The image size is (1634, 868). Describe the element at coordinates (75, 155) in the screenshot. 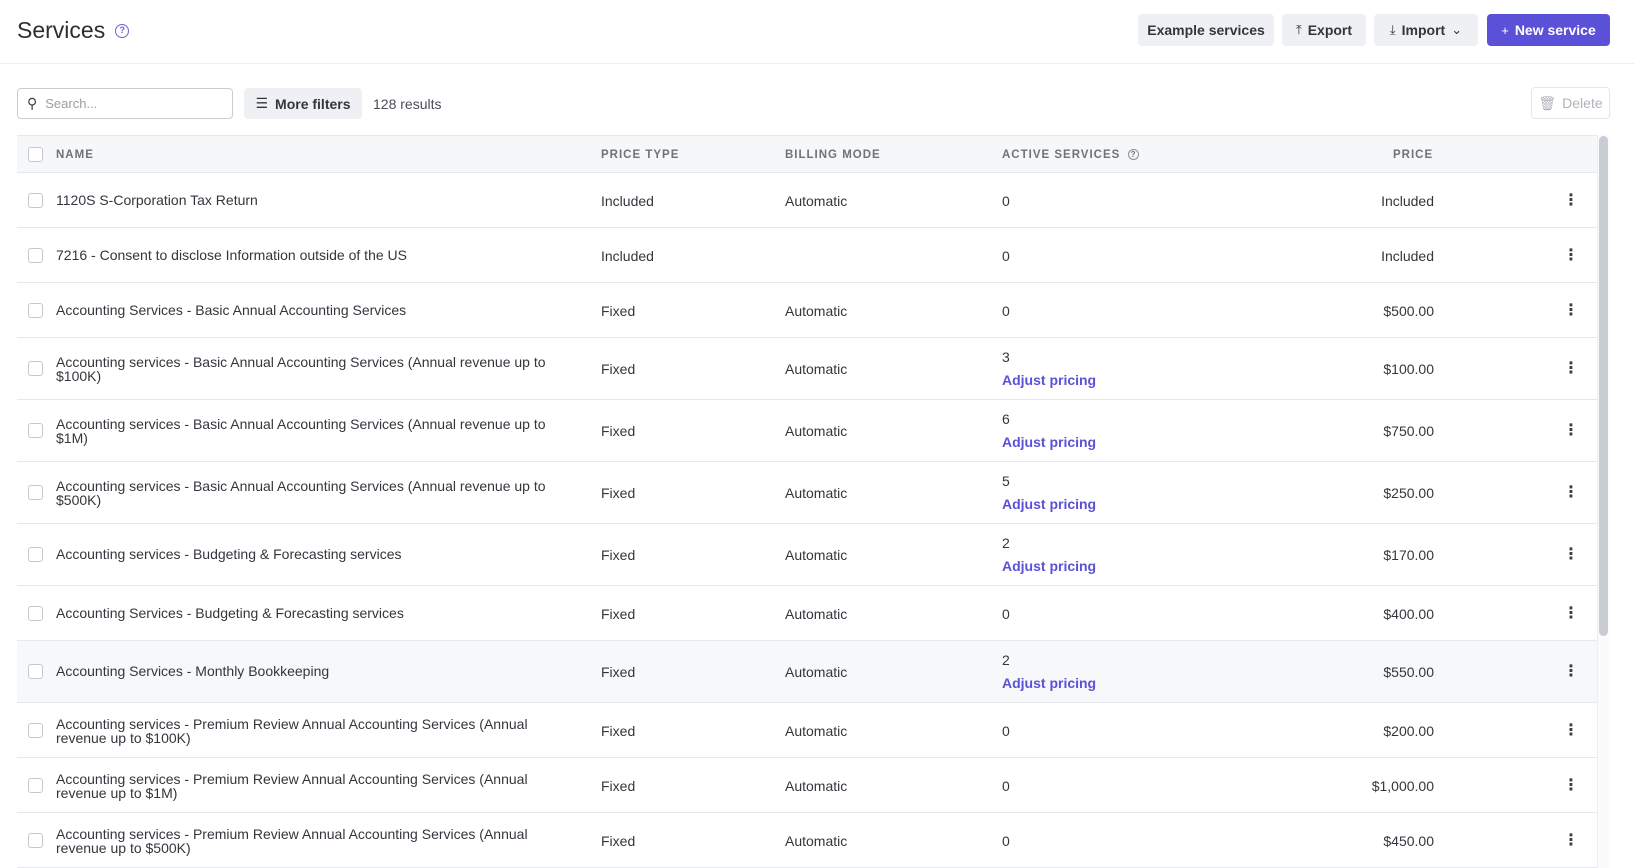

I see `column-header-name: NAME` at that location.